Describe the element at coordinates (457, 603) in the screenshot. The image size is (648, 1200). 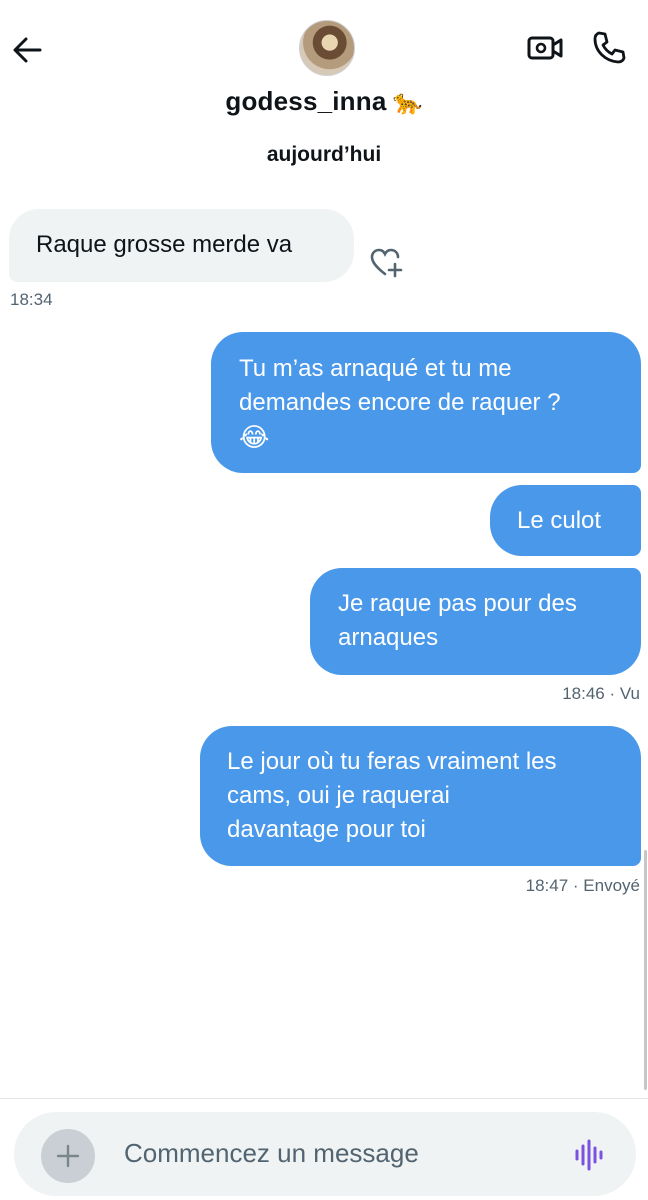
I see `message-text-line: Je raque pas pour des` at that location.